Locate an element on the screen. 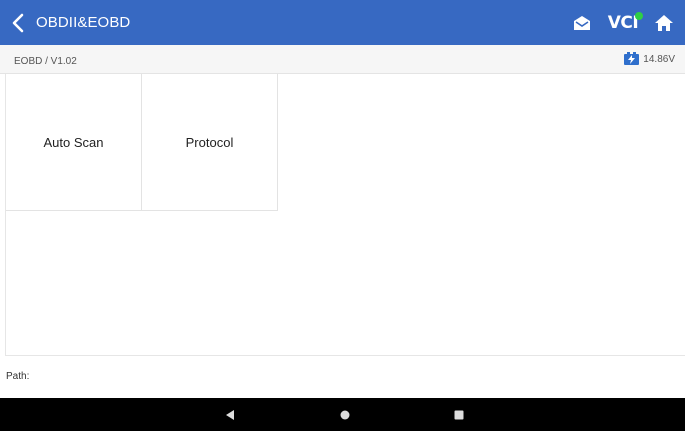  tile-label: Protocol is located at coordinates (209, 142).